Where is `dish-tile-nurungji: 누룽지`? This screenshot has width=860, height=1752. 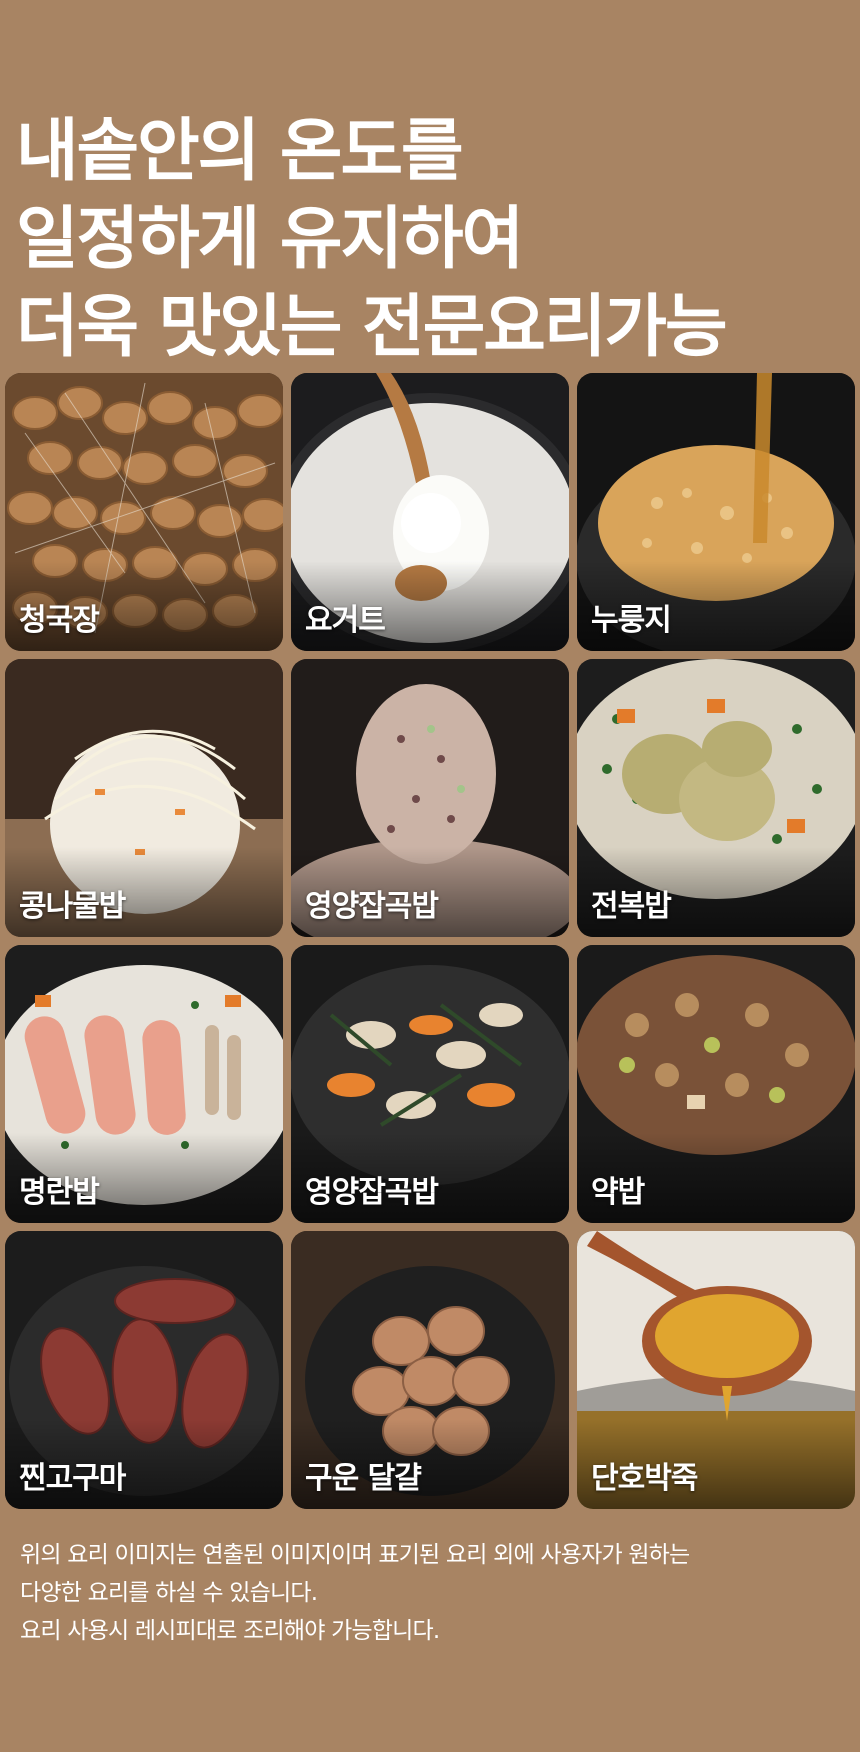 dish-tile-nurungji: 누룽지 is located at coordinates (716, 512).